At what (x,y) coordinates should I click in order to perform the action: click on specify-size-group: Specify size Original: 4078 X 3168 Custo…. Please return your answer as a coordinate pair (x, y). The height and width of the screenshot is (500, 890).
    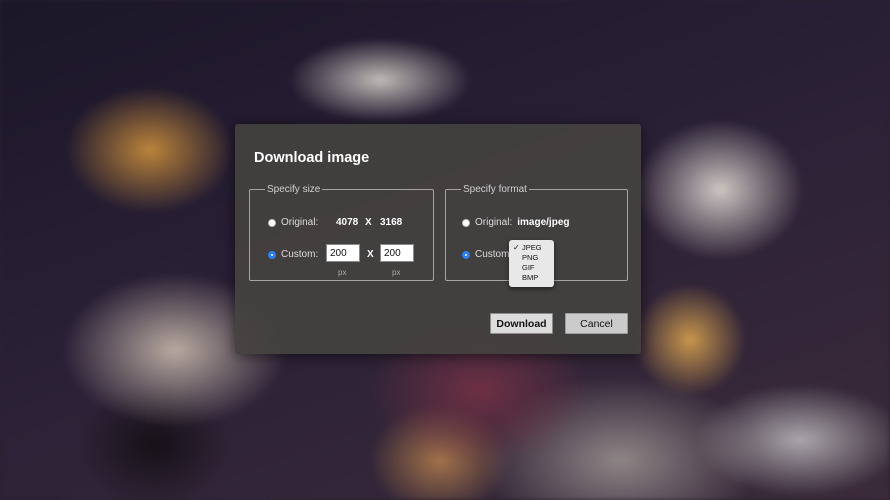
    Looking at the image, I should click on (341, 232).